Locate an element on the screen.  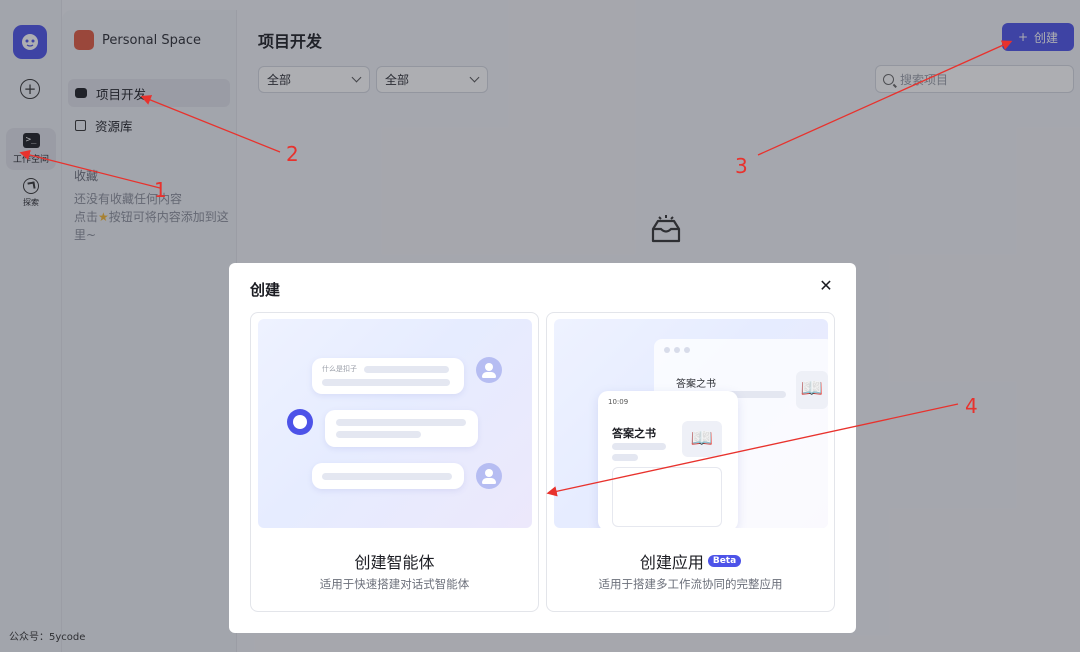
agent-illustration: 什么是扣子 is located at coordinates (395, 423).